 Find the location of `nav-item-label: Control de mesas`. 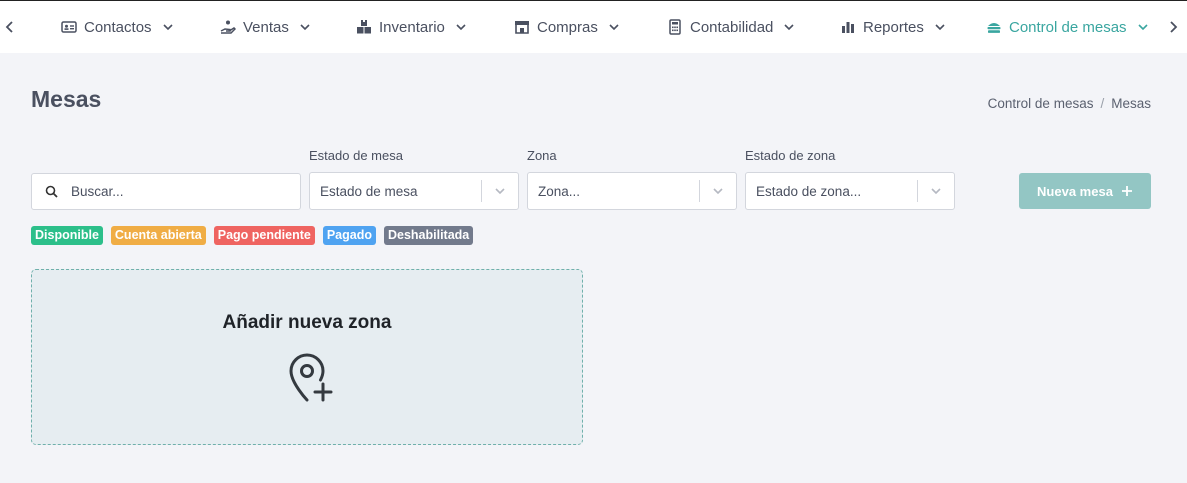

nav-item-label: Control de mesas is located at coordinates (1068, 27).